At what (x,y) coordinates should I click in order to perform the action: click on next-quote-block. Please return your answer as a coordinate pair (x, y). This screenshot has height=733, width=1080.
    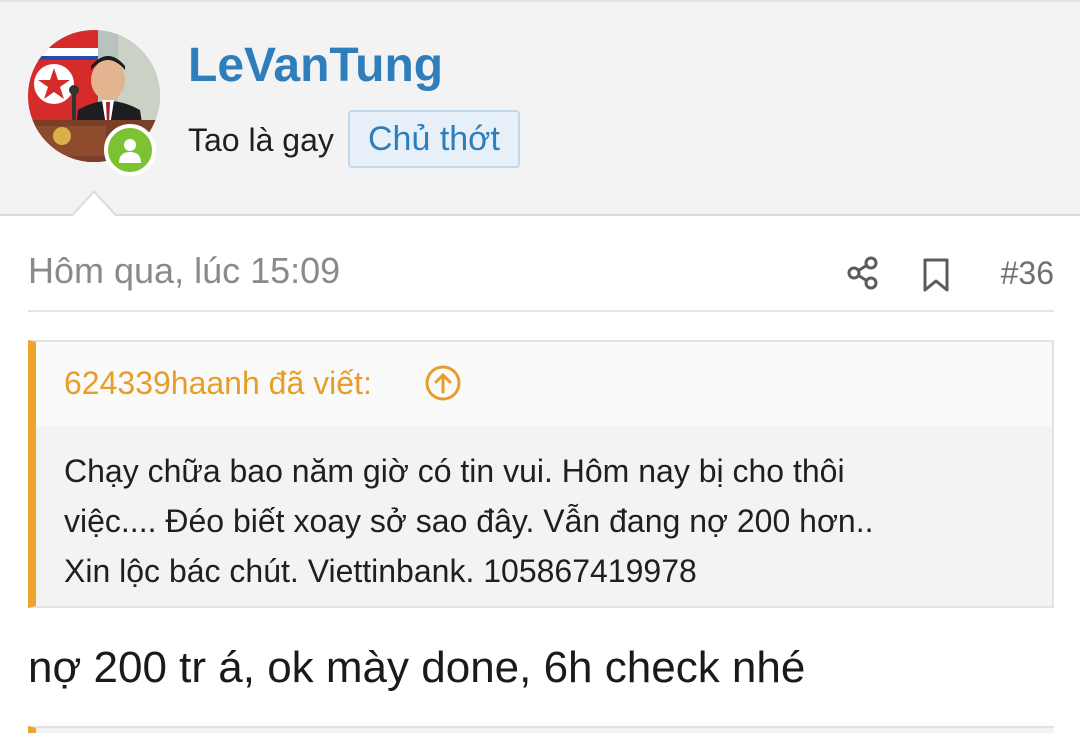
    Looking at the image, I should click on (541, 729).